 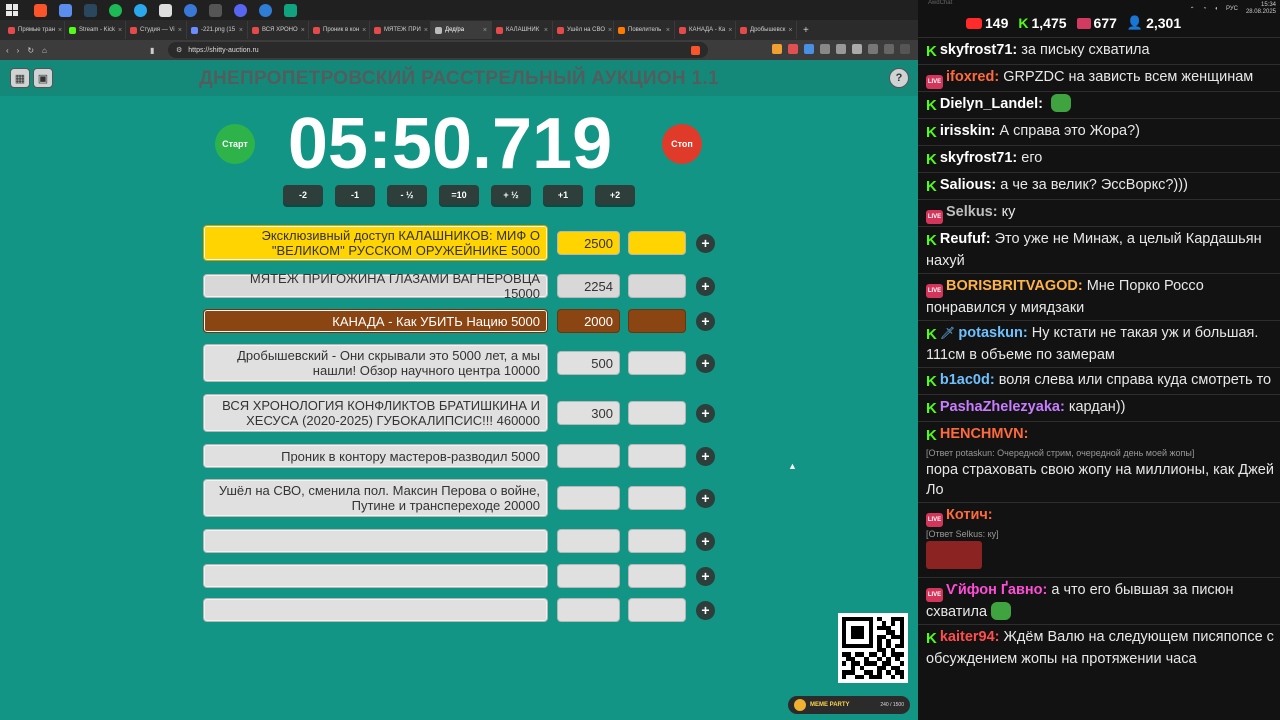 What do you see at coordinates (240, 10) in the screenshot?
I see `media-icon` at bounding box center [240, 10].